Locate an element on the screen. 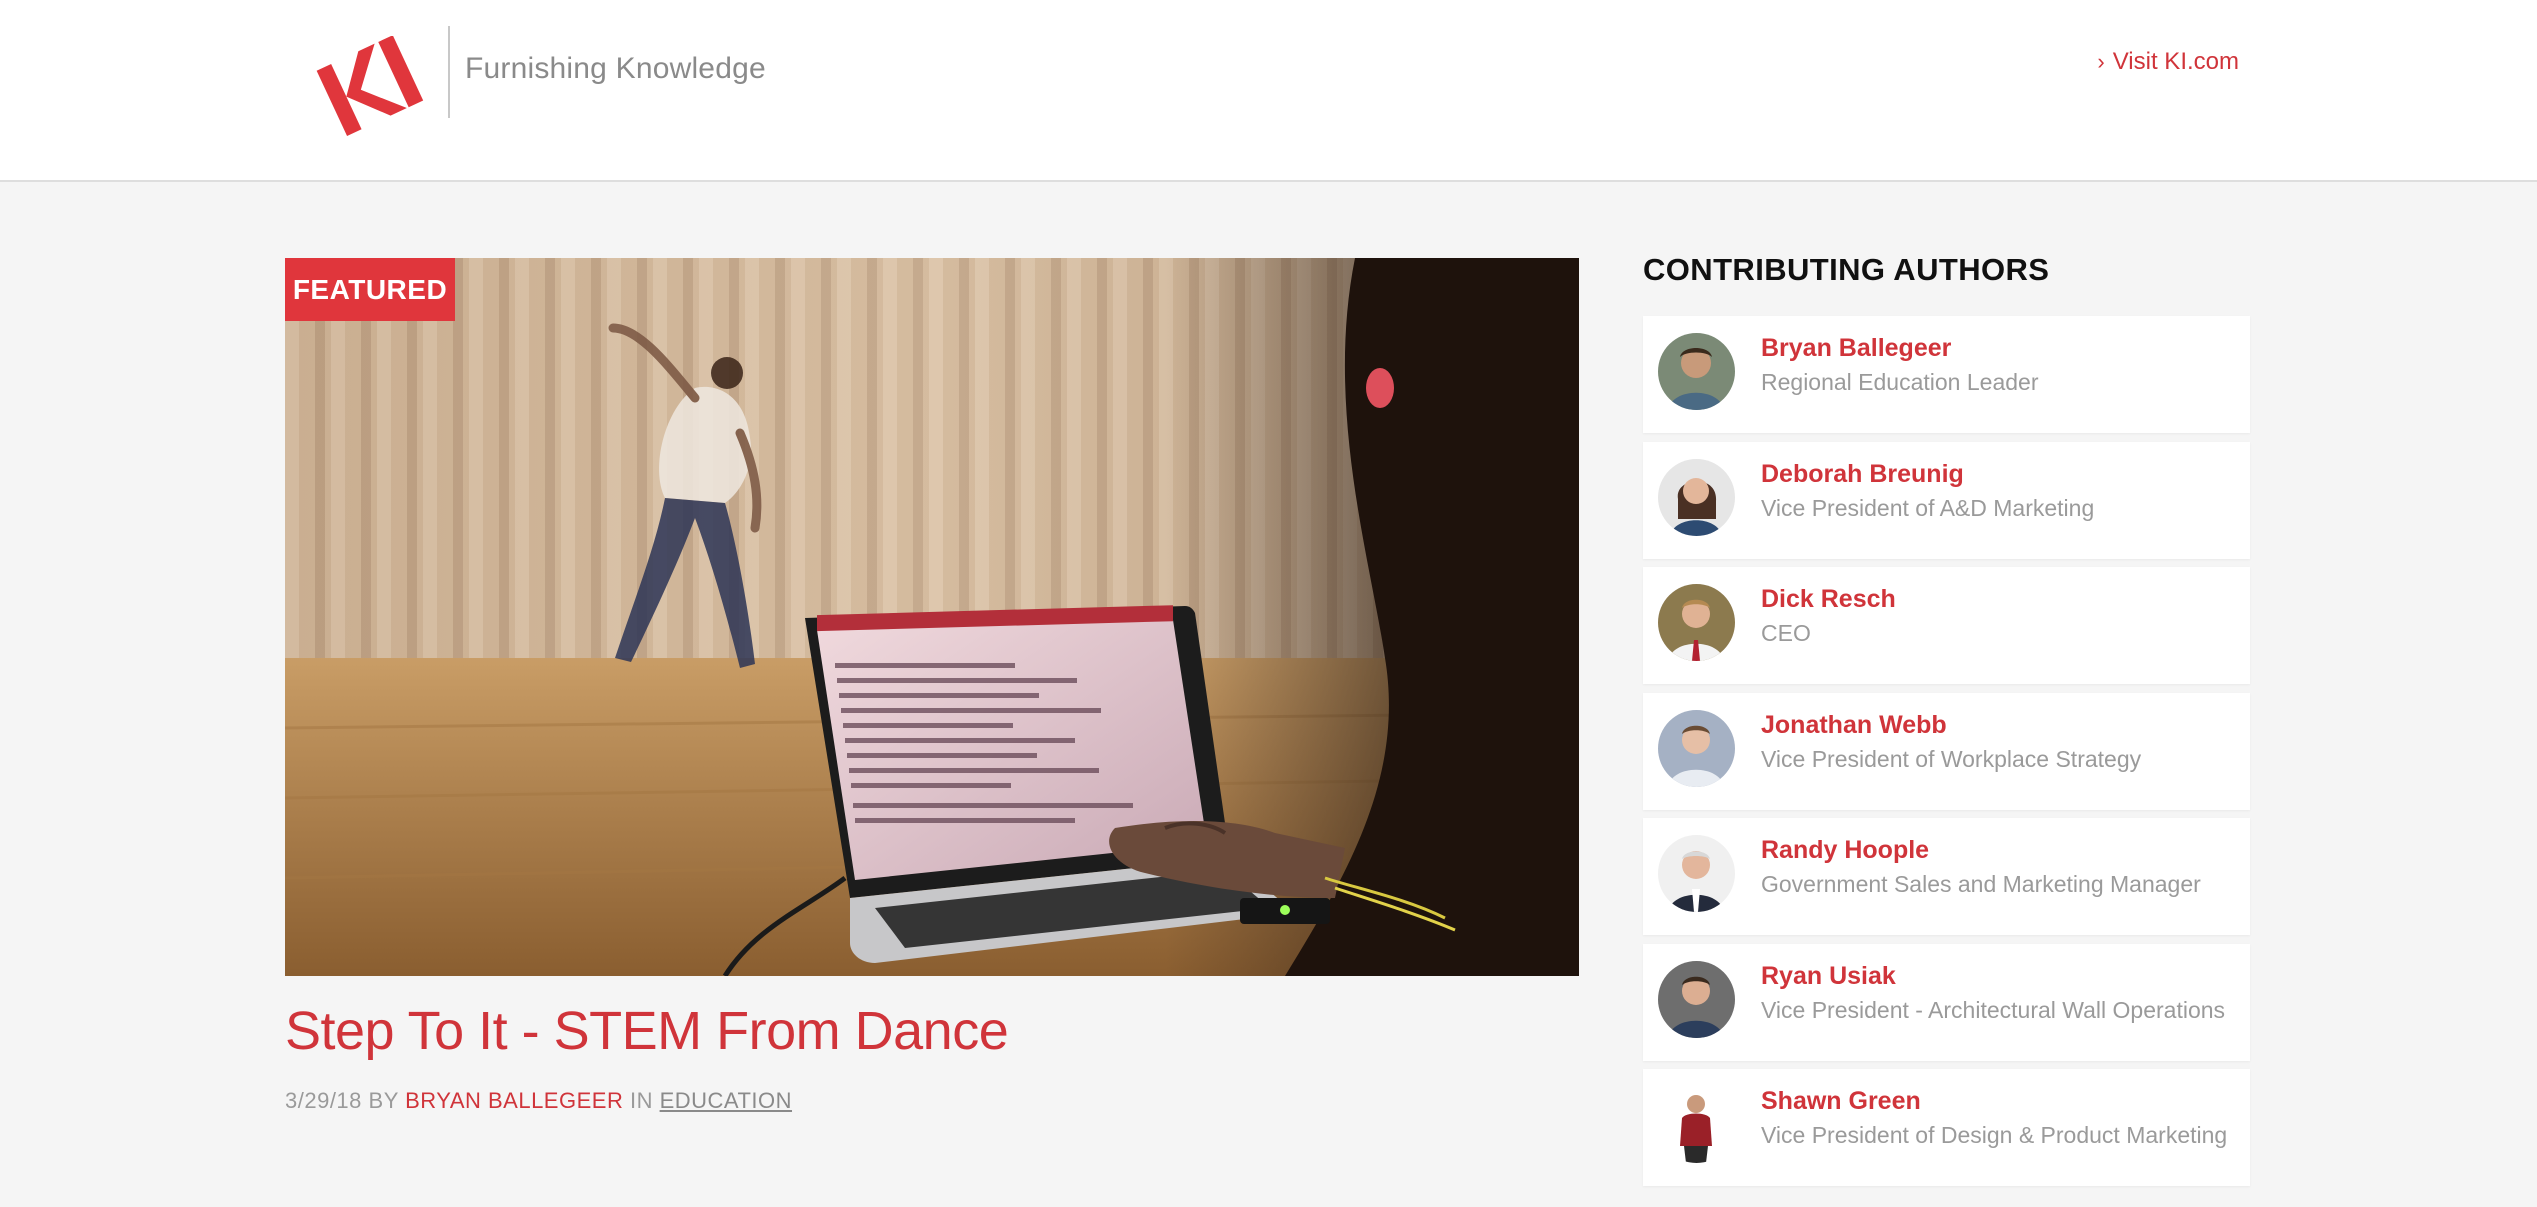 This screenshot has height=1207, width=2537. ki-logo is located at coordinates (369, 85).